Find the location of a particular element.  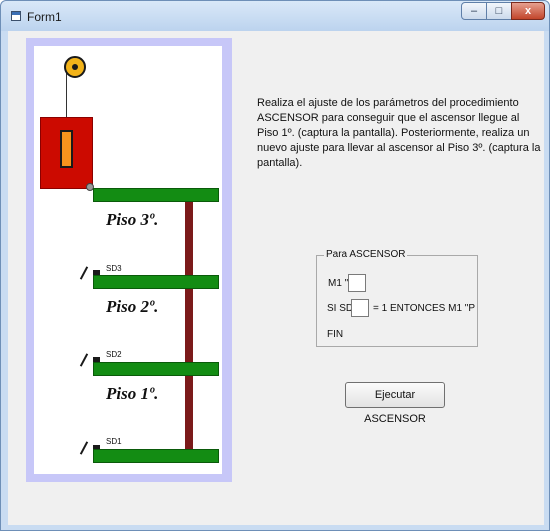

maximize-button: □ is located at coordinates (499, 11).